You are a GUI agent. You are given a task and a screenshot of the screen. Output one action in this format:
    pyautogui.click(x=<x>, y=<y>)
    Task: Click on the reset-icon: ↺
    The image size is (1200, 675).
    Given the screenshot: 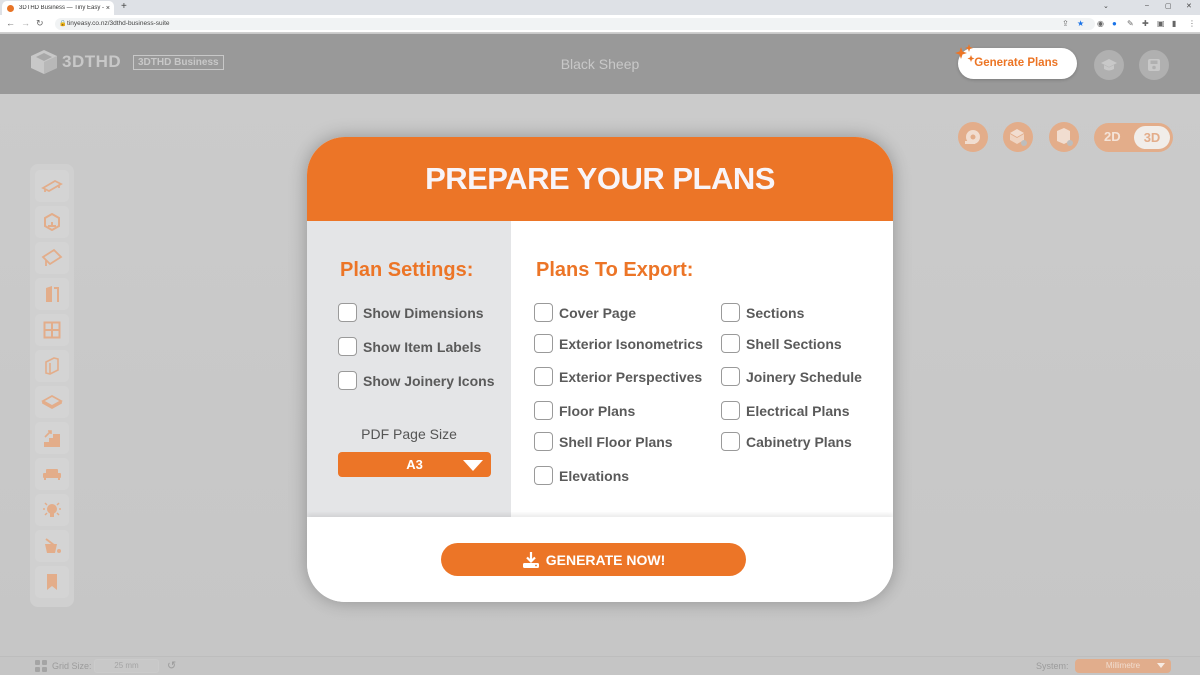 What is the action you would take?
    pyautogui.click(x=171, y=665)
    